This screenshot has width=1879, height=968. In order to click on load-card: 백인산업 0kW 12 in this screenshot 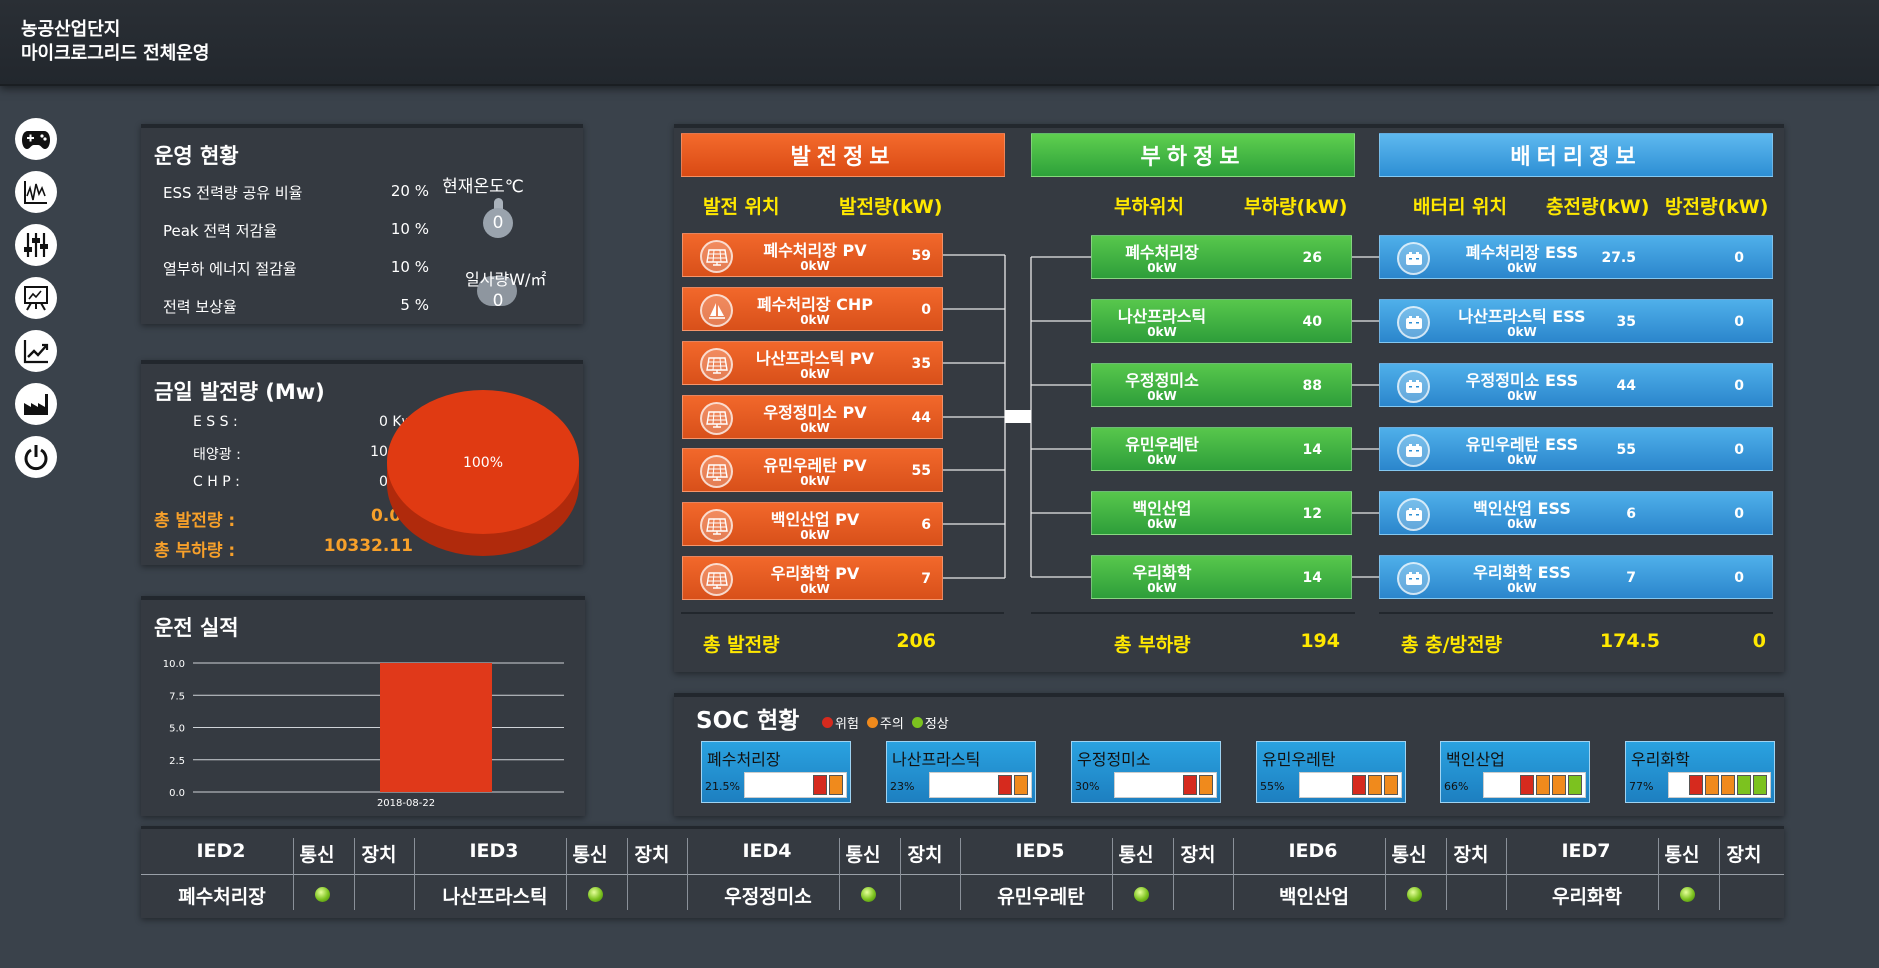, I will do `click(1221, 513)`.